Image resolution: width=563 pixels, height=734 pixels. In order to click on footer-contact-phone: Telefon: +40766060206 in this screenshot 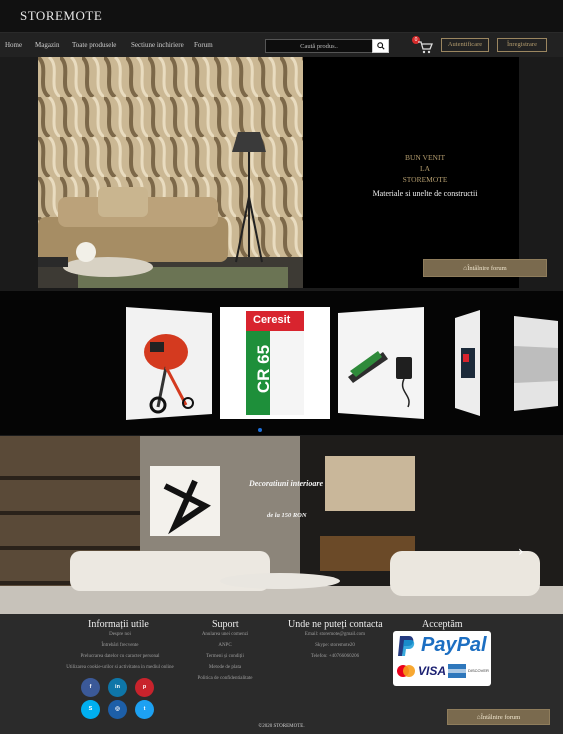, I will do `click(335, 656)`.